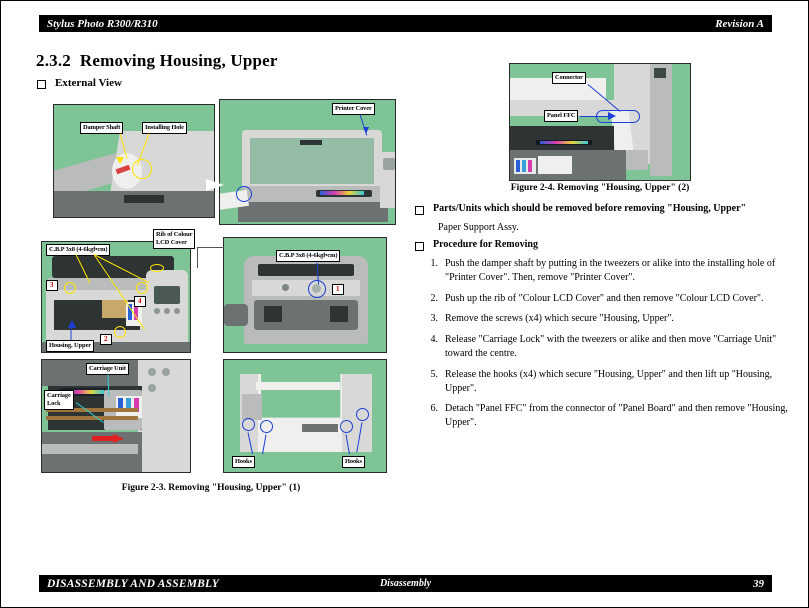 The image size is (809, 608). Describe the element at coordinates (308, 256) in the screenshot. I see `label-screw-spec-right: C.B.P 3x8 (4-6kgf•cm)` at that location.